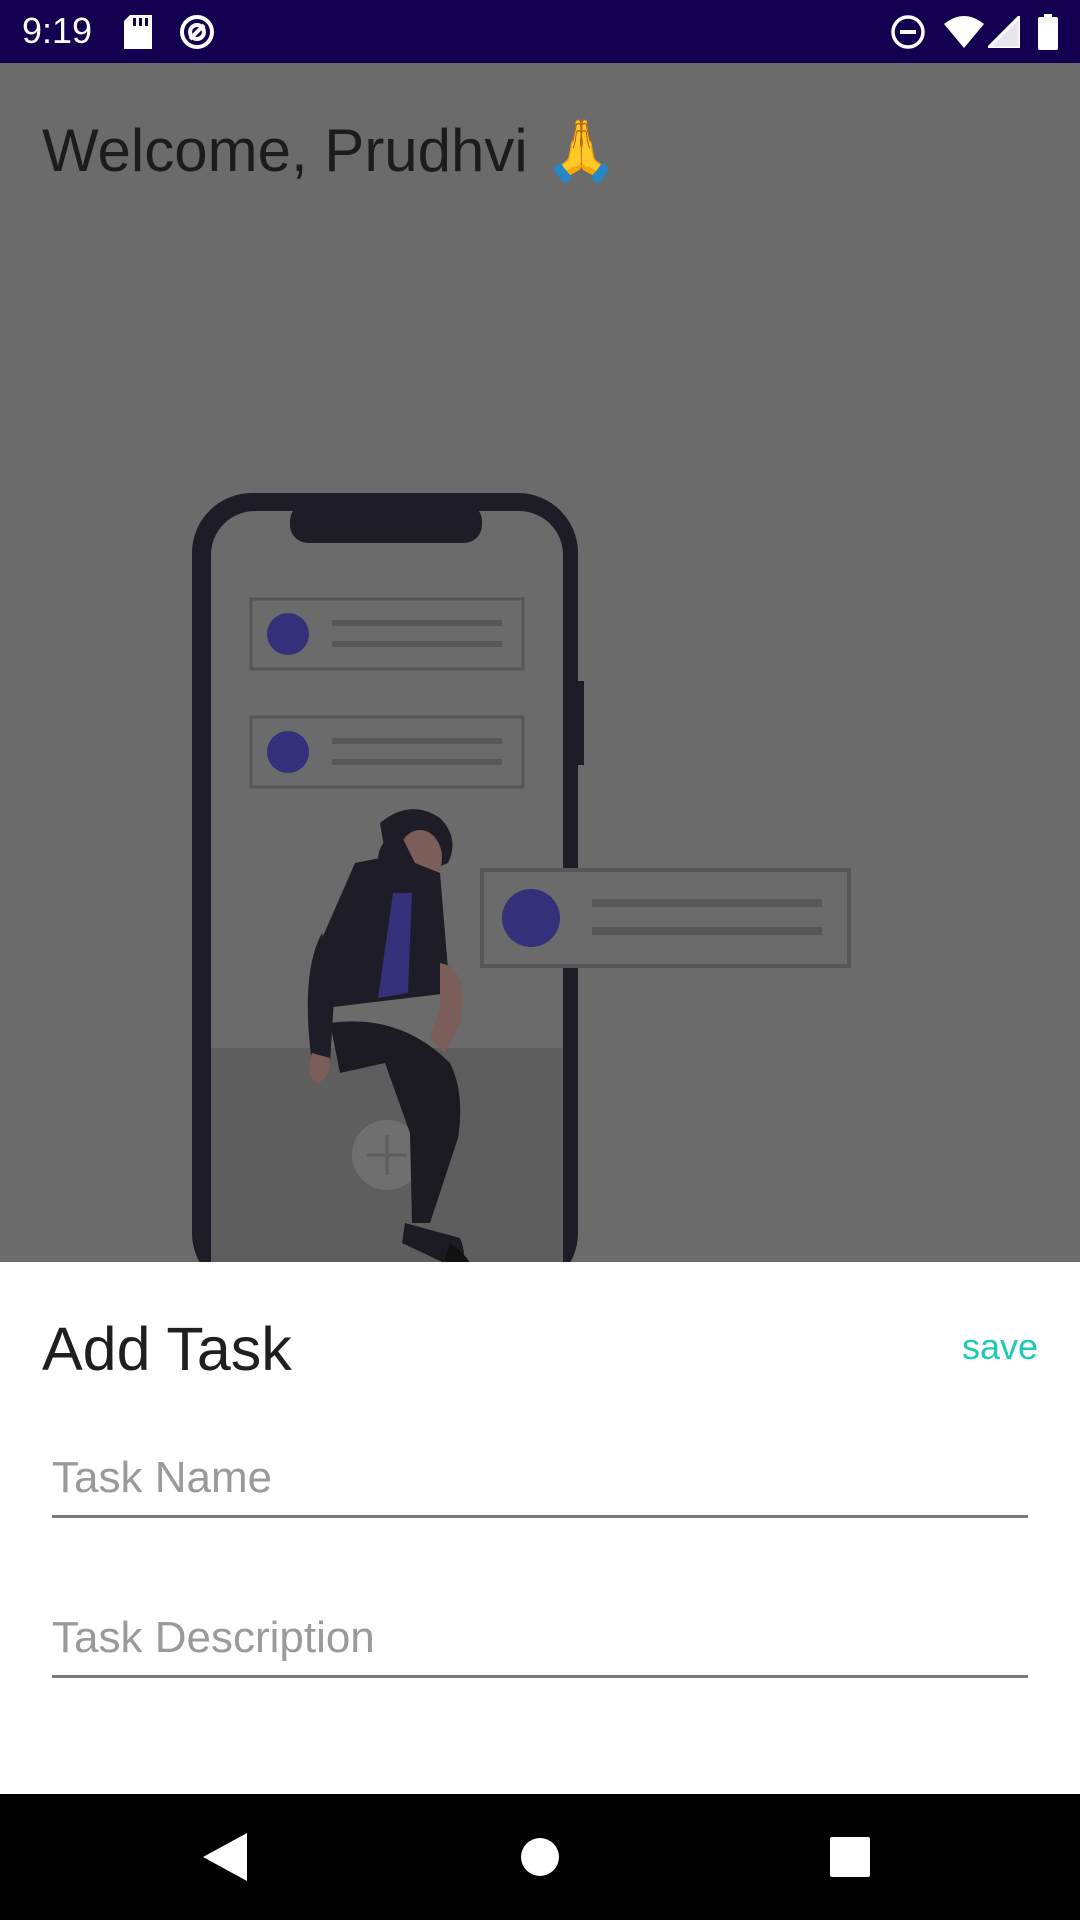 The width and height of the screenshot is (1080, 1920). I want to click on task-description-input, so click(540, 1638).